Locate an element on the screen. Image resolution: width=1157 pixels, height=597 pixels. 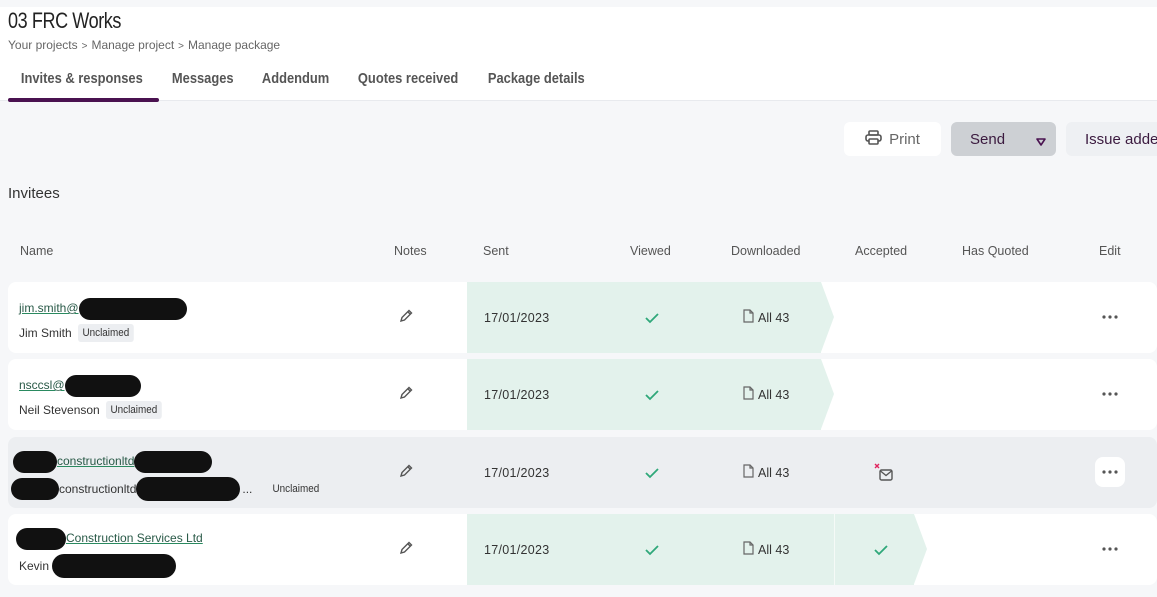
invitee-name: Kevin is located at coordinates (98, 566).